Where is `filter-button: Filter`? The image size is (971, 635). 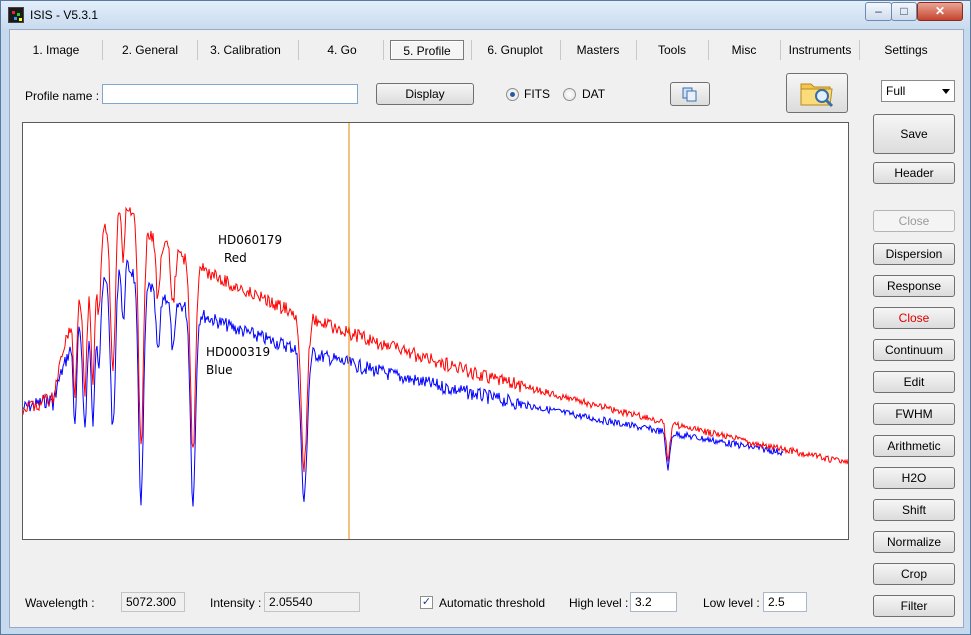 filter-button: Filter is located at coordinates (914, 606).